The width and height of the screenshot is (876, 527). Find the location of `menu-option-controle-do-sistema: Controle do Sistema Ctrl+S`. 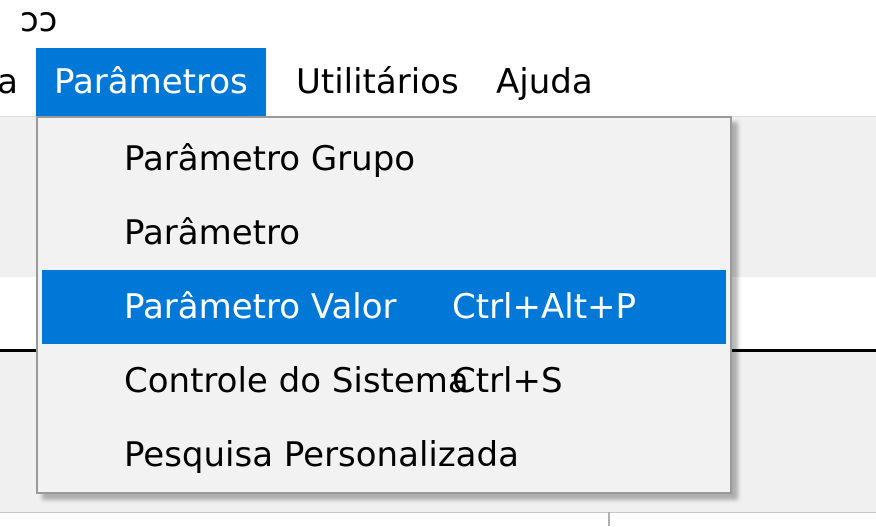

menu-option-controle-do-sistema: Controle do Sistema Ctrl+S is located at coordinates (384, 381).